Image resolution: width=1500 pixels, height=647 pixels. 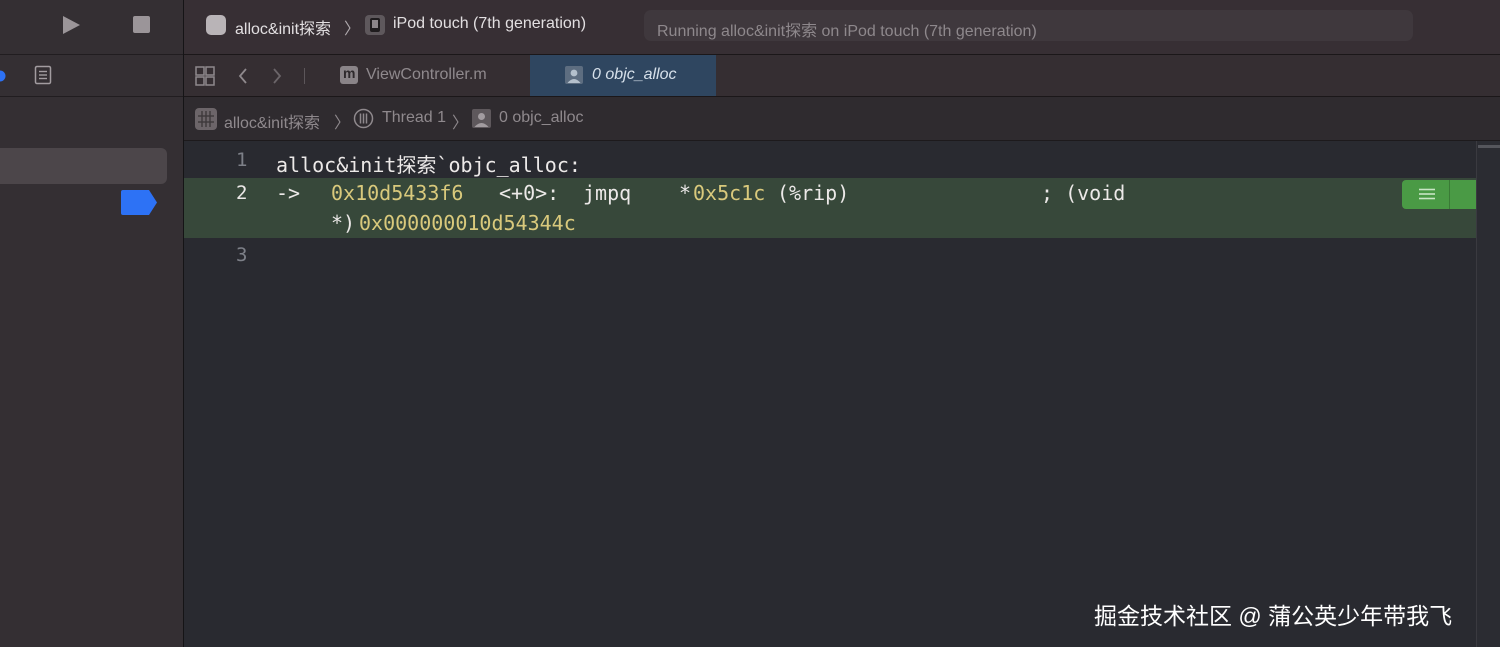 I want to click on breadcrumb: alloc&init探索 〉 Thread 1 〉 0 objc_alloc, so click(x=842, y=118).